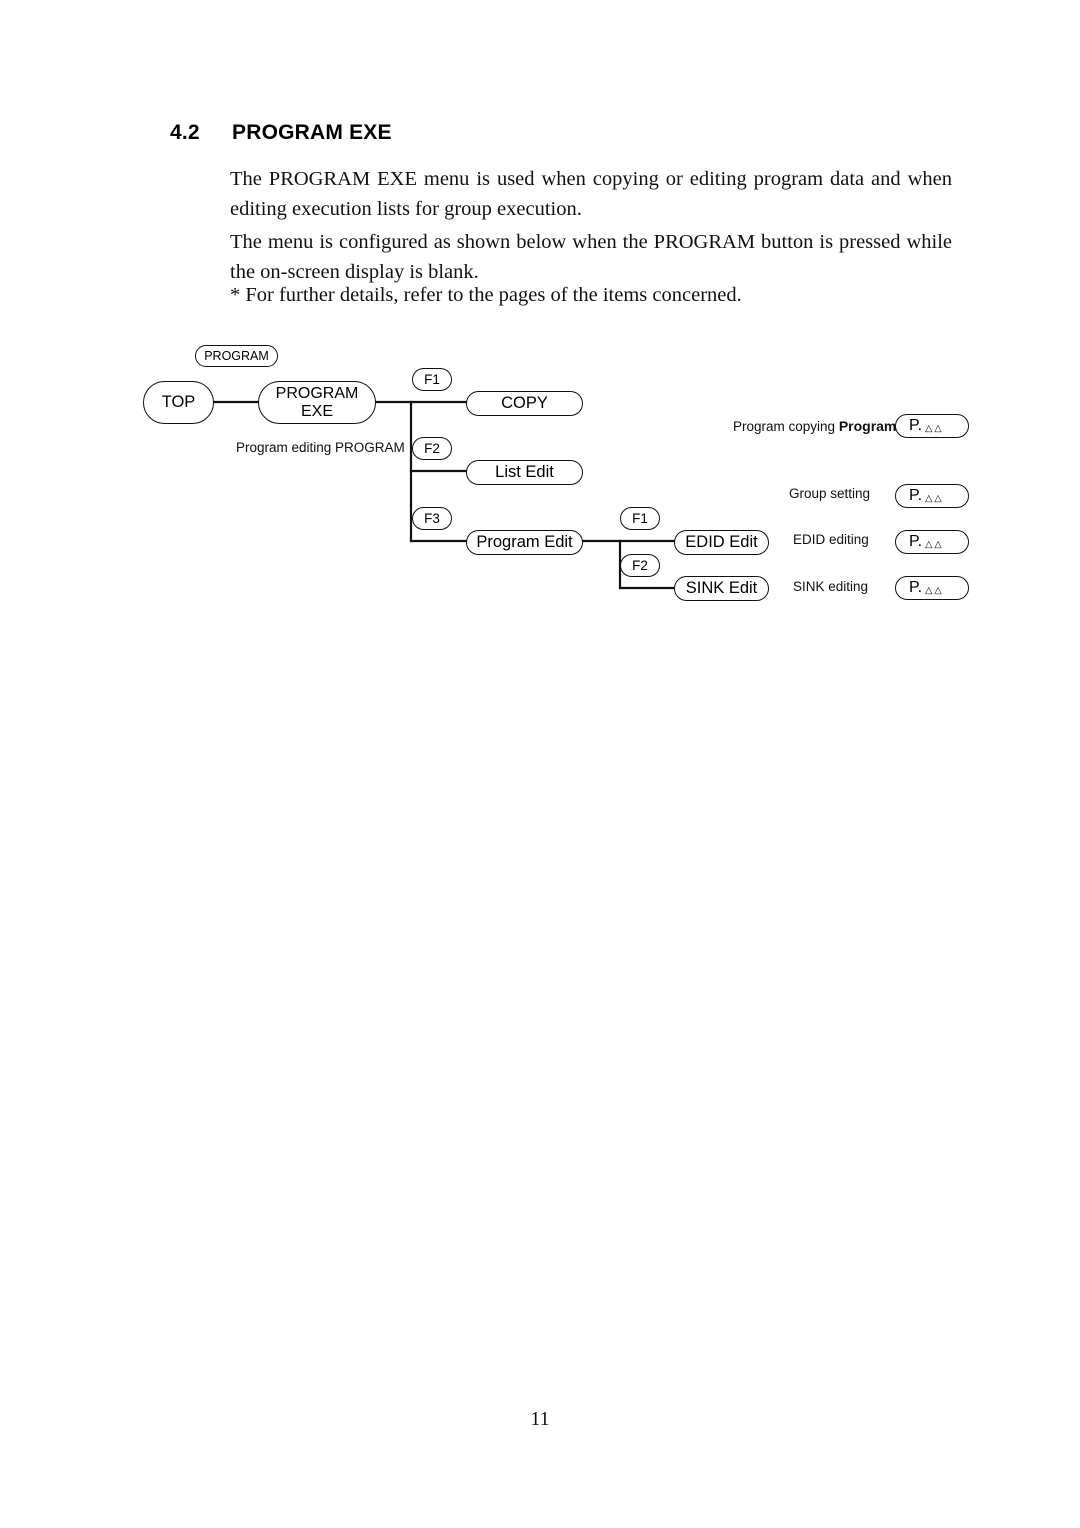  I want to click on node-program-exe-label: PROGRAM EXE, so click(317, 402).